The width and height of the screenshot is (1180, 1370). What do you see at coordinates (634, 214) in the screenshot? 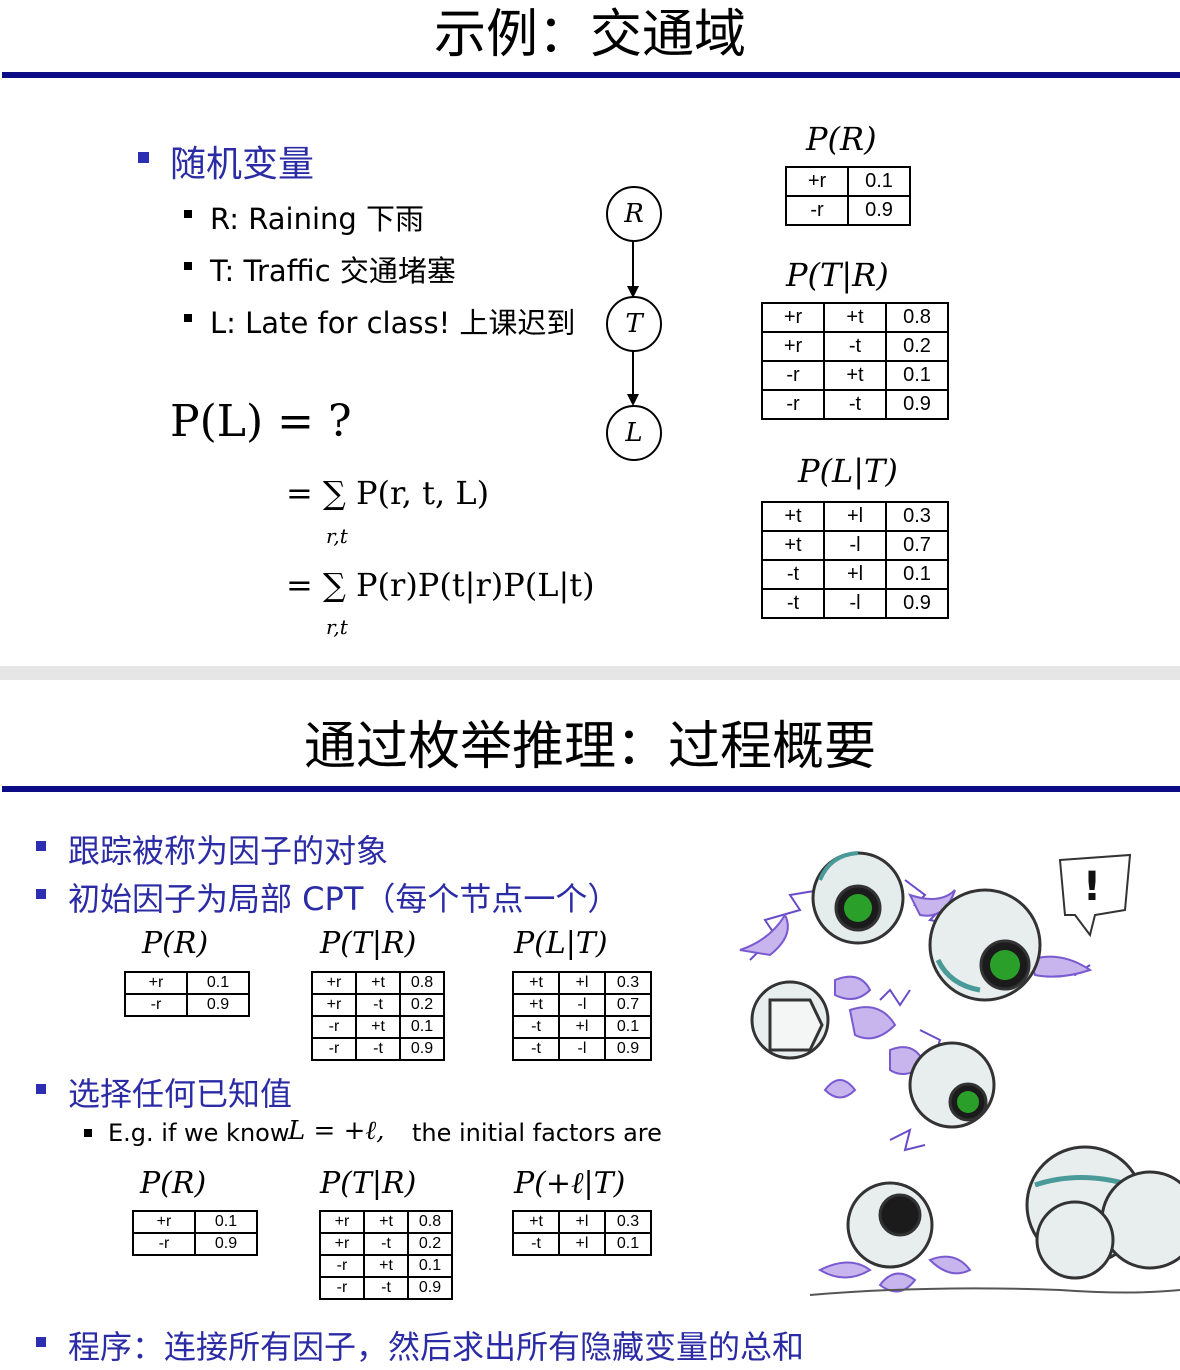
I see `node-r: R` at bounding box center [634, 214].